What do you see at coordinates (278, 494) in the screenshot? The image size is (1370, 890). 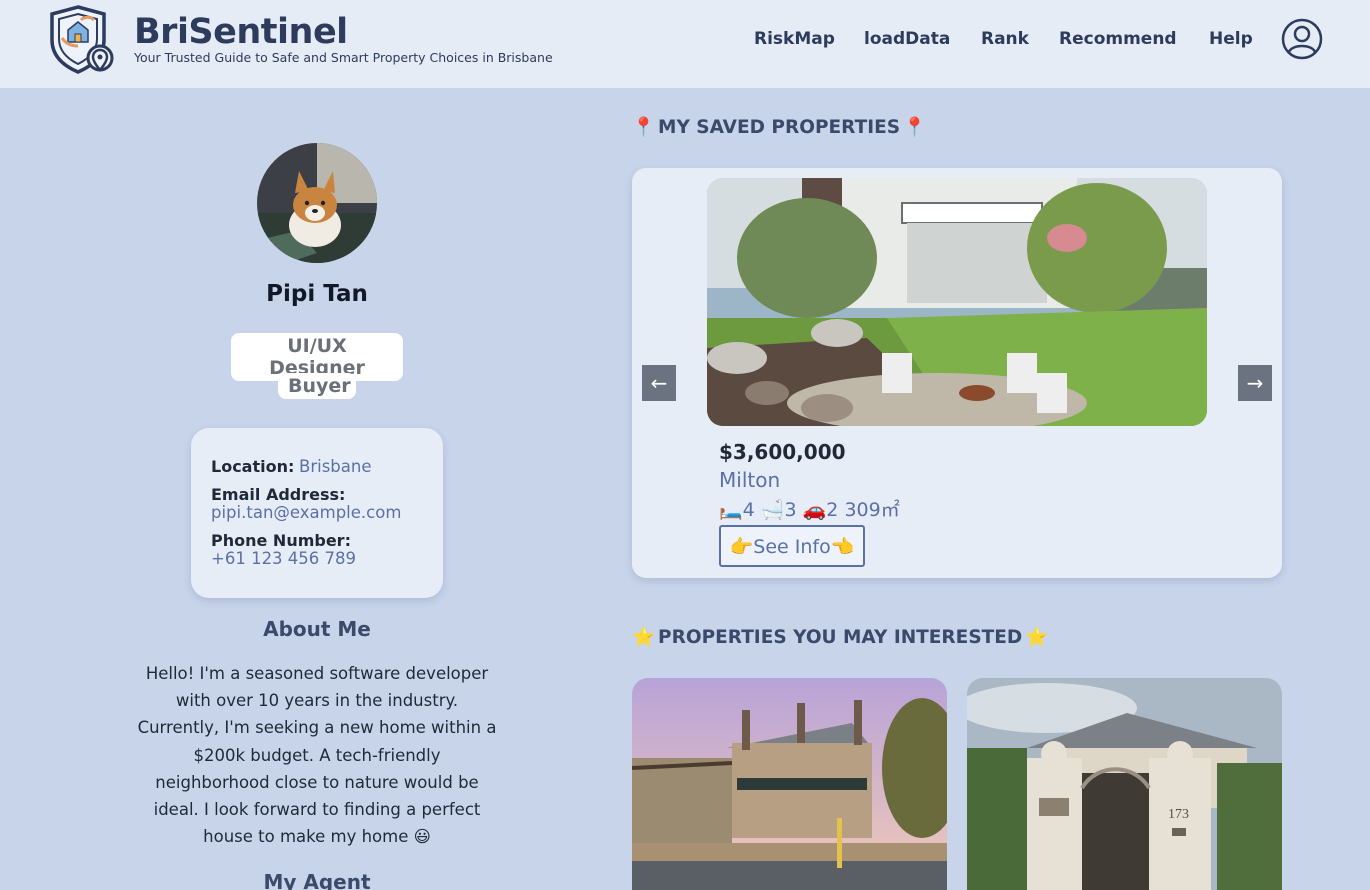 I see `email-label: Email Address:` at bounding box center [278, 494].